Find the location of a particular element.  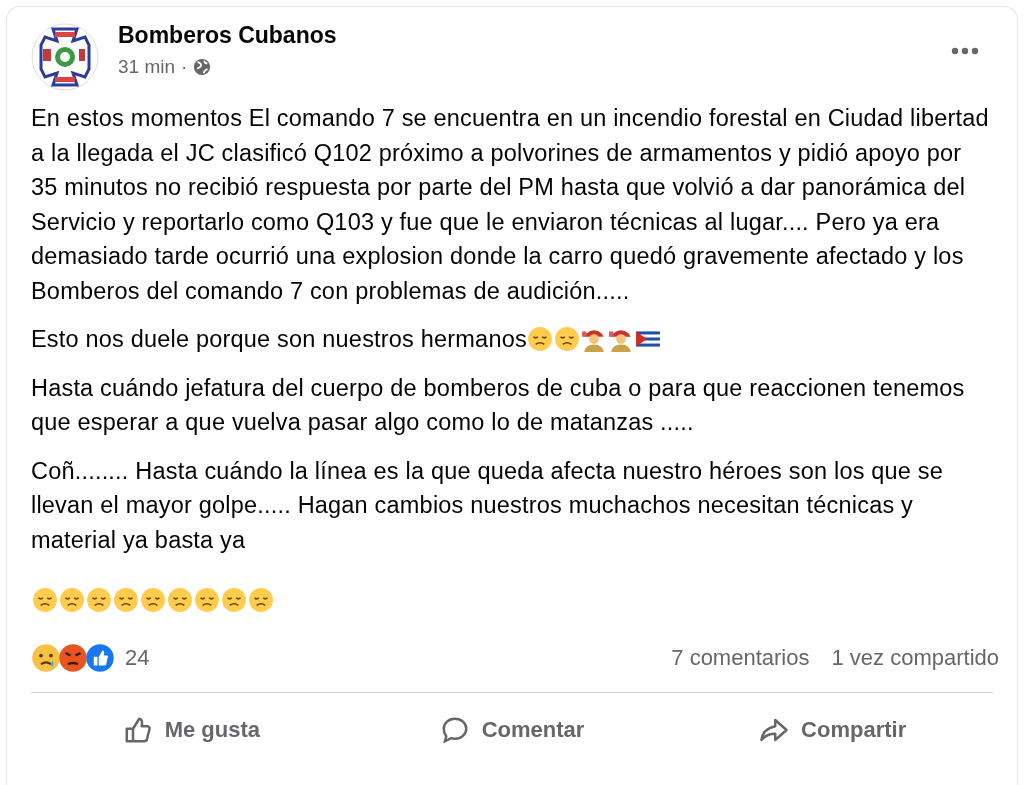

post-text: Coñ........ Hasta cuándo la línea es la que queda afecta nuestro héroes son los que se llevan el mayor golpe..... Hagan cambios nuestros muchachos necesitan técnicas y material ya basta ya is located at coordinates (487, 505).